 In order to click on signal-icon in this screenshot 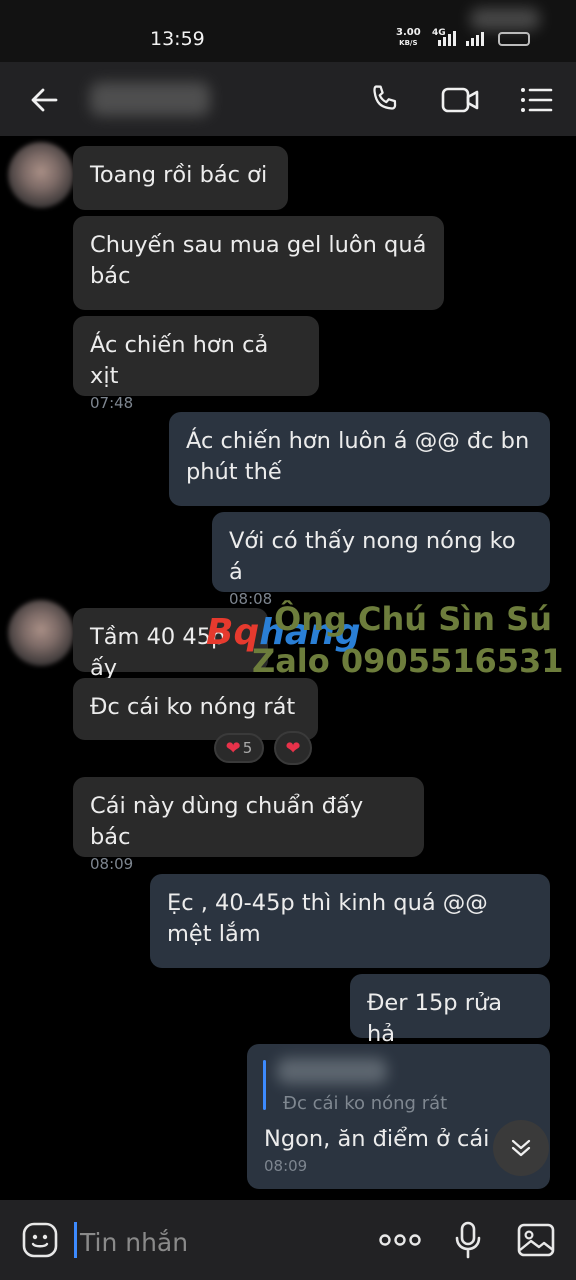, I will do `click(447, 38)`.